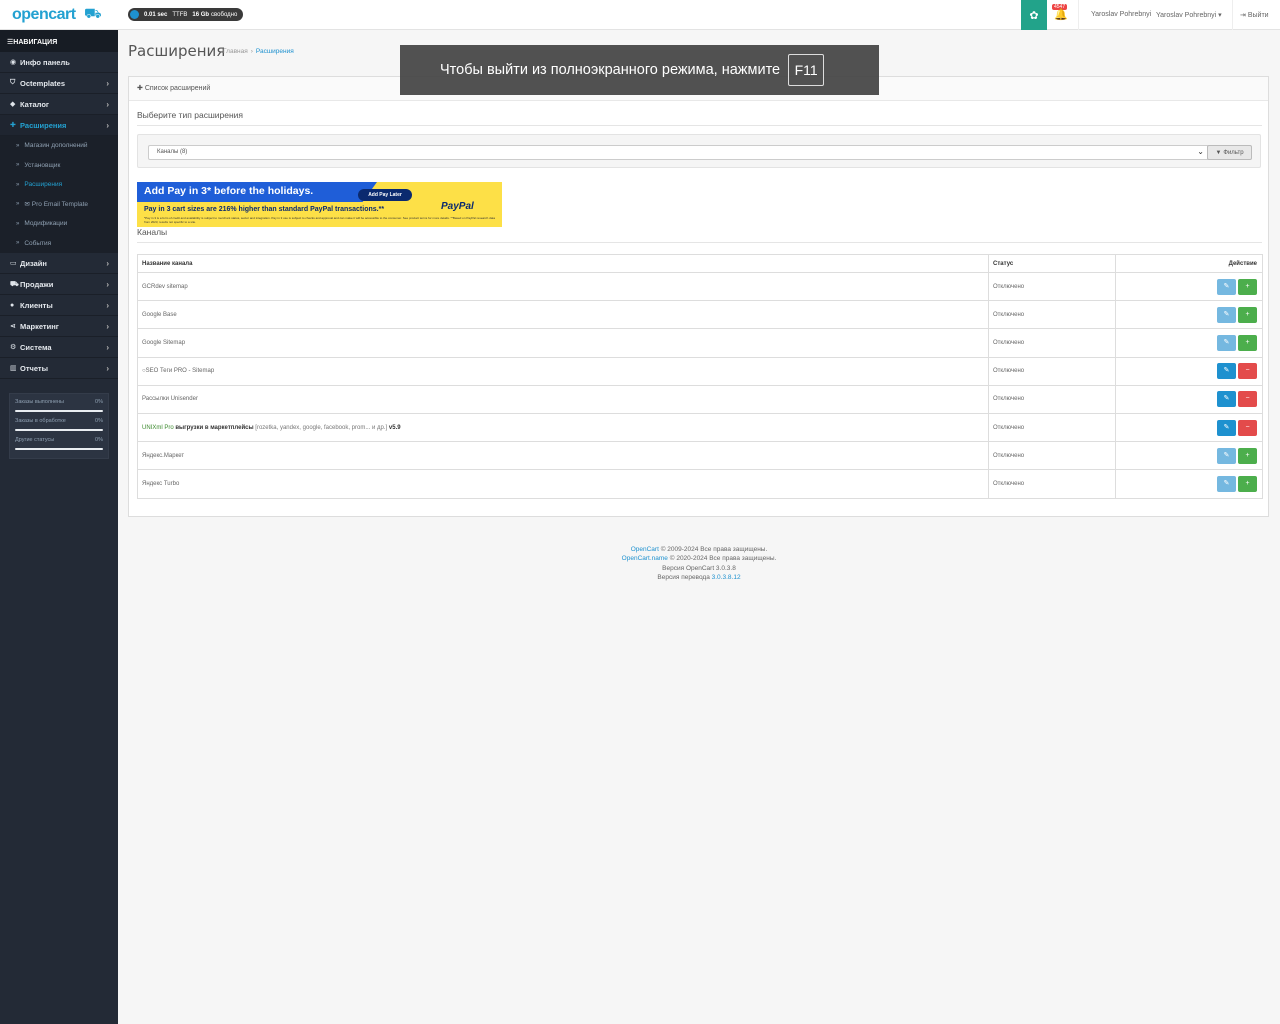  What do you see at coordinates (186, 14) in the screenshot?
I see `performance-badge: 0.01 sec TTFB 16 Gb свободно` at bounding box center [186, 14].